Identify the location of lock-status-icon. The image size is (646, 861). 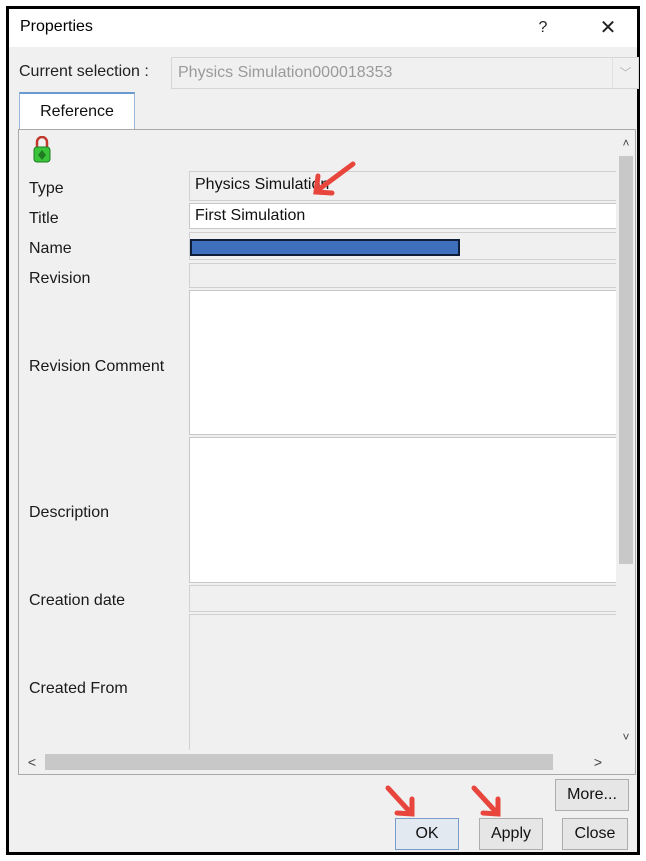
(42, 149).